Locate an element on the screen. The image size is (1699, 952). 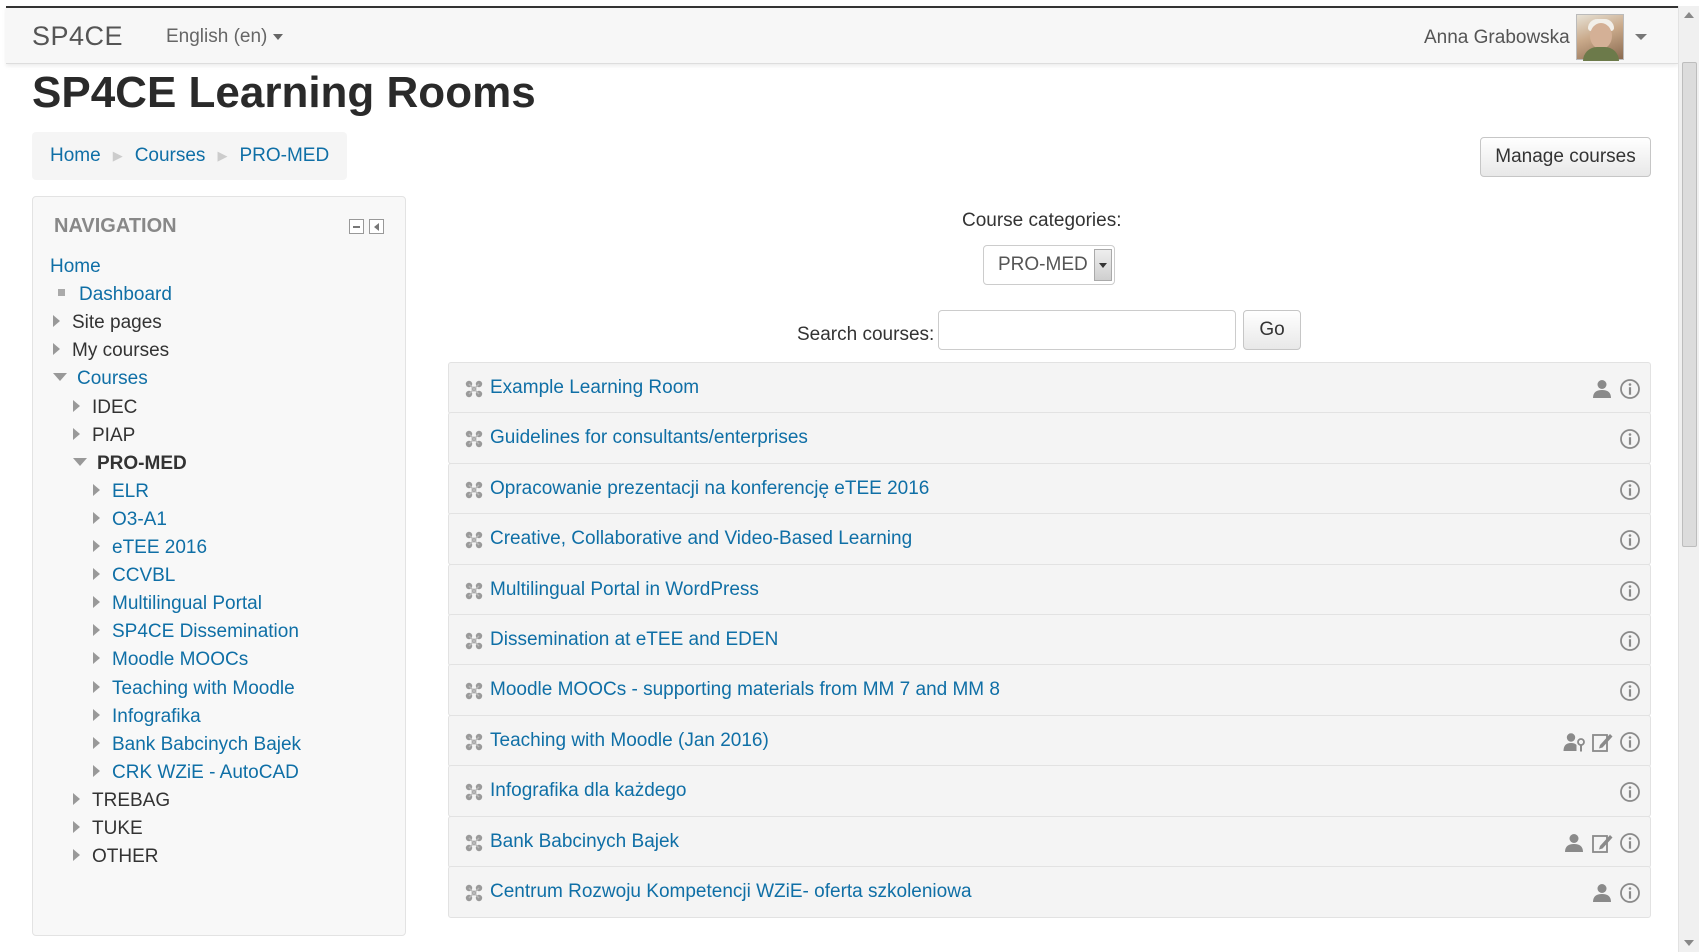
course-link: Teaching with Moodle (Jan 2016) is located at coordinates (629, 741).